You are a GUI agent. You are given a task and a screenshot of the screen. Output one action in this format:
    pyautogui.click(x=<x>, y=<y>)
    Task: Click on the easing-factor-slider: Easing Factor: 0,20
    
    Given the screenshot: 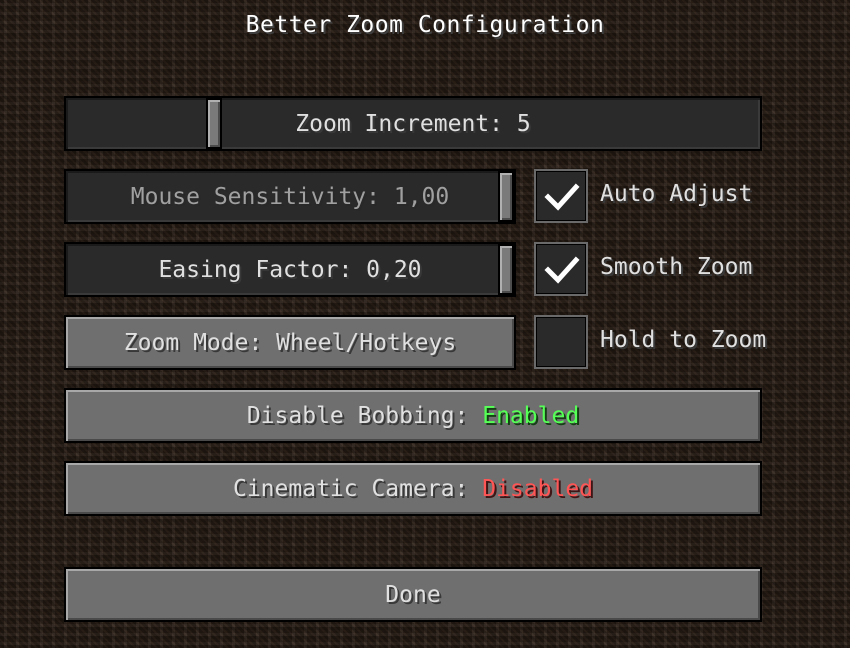 What is the action you would take?
    pyautogui.click(x=290, y=269)
    